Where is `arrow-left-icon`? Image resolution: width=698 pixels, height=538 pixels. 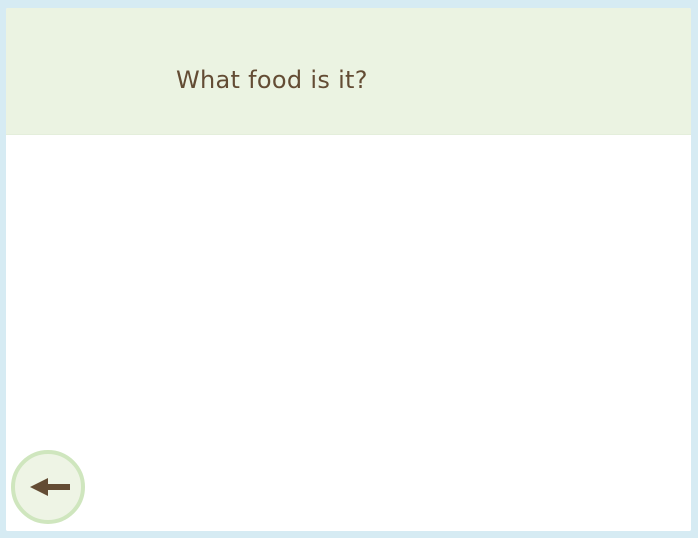 arrow-left-icon is located at coordinates (50, 487).